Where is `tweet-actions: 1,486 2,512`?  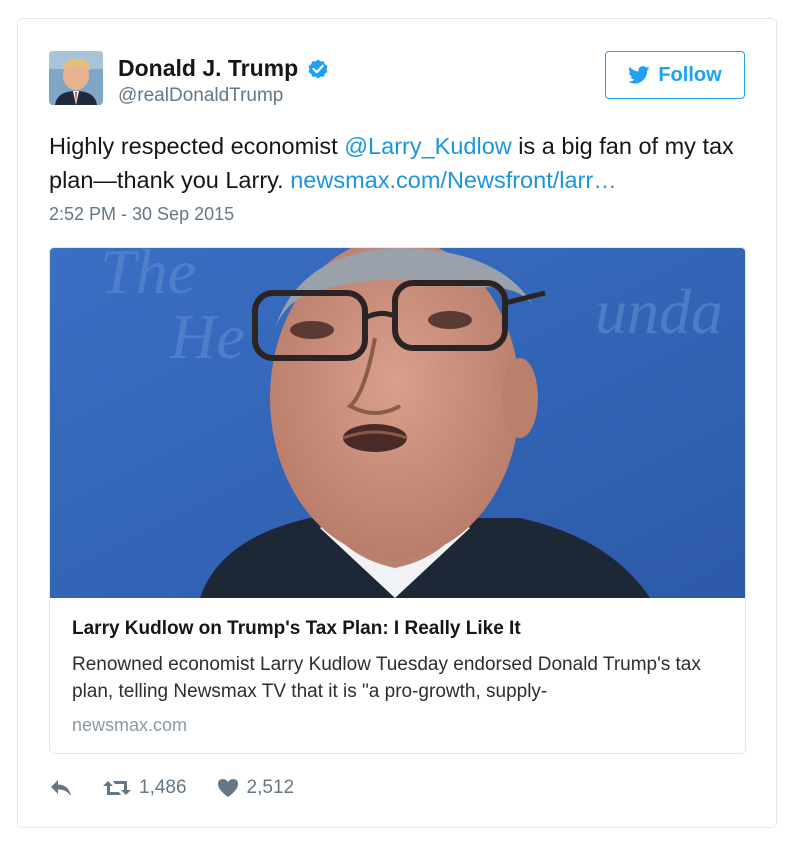 tweet-actions: 1,486 2,512 is located at coordinates (171, 788).